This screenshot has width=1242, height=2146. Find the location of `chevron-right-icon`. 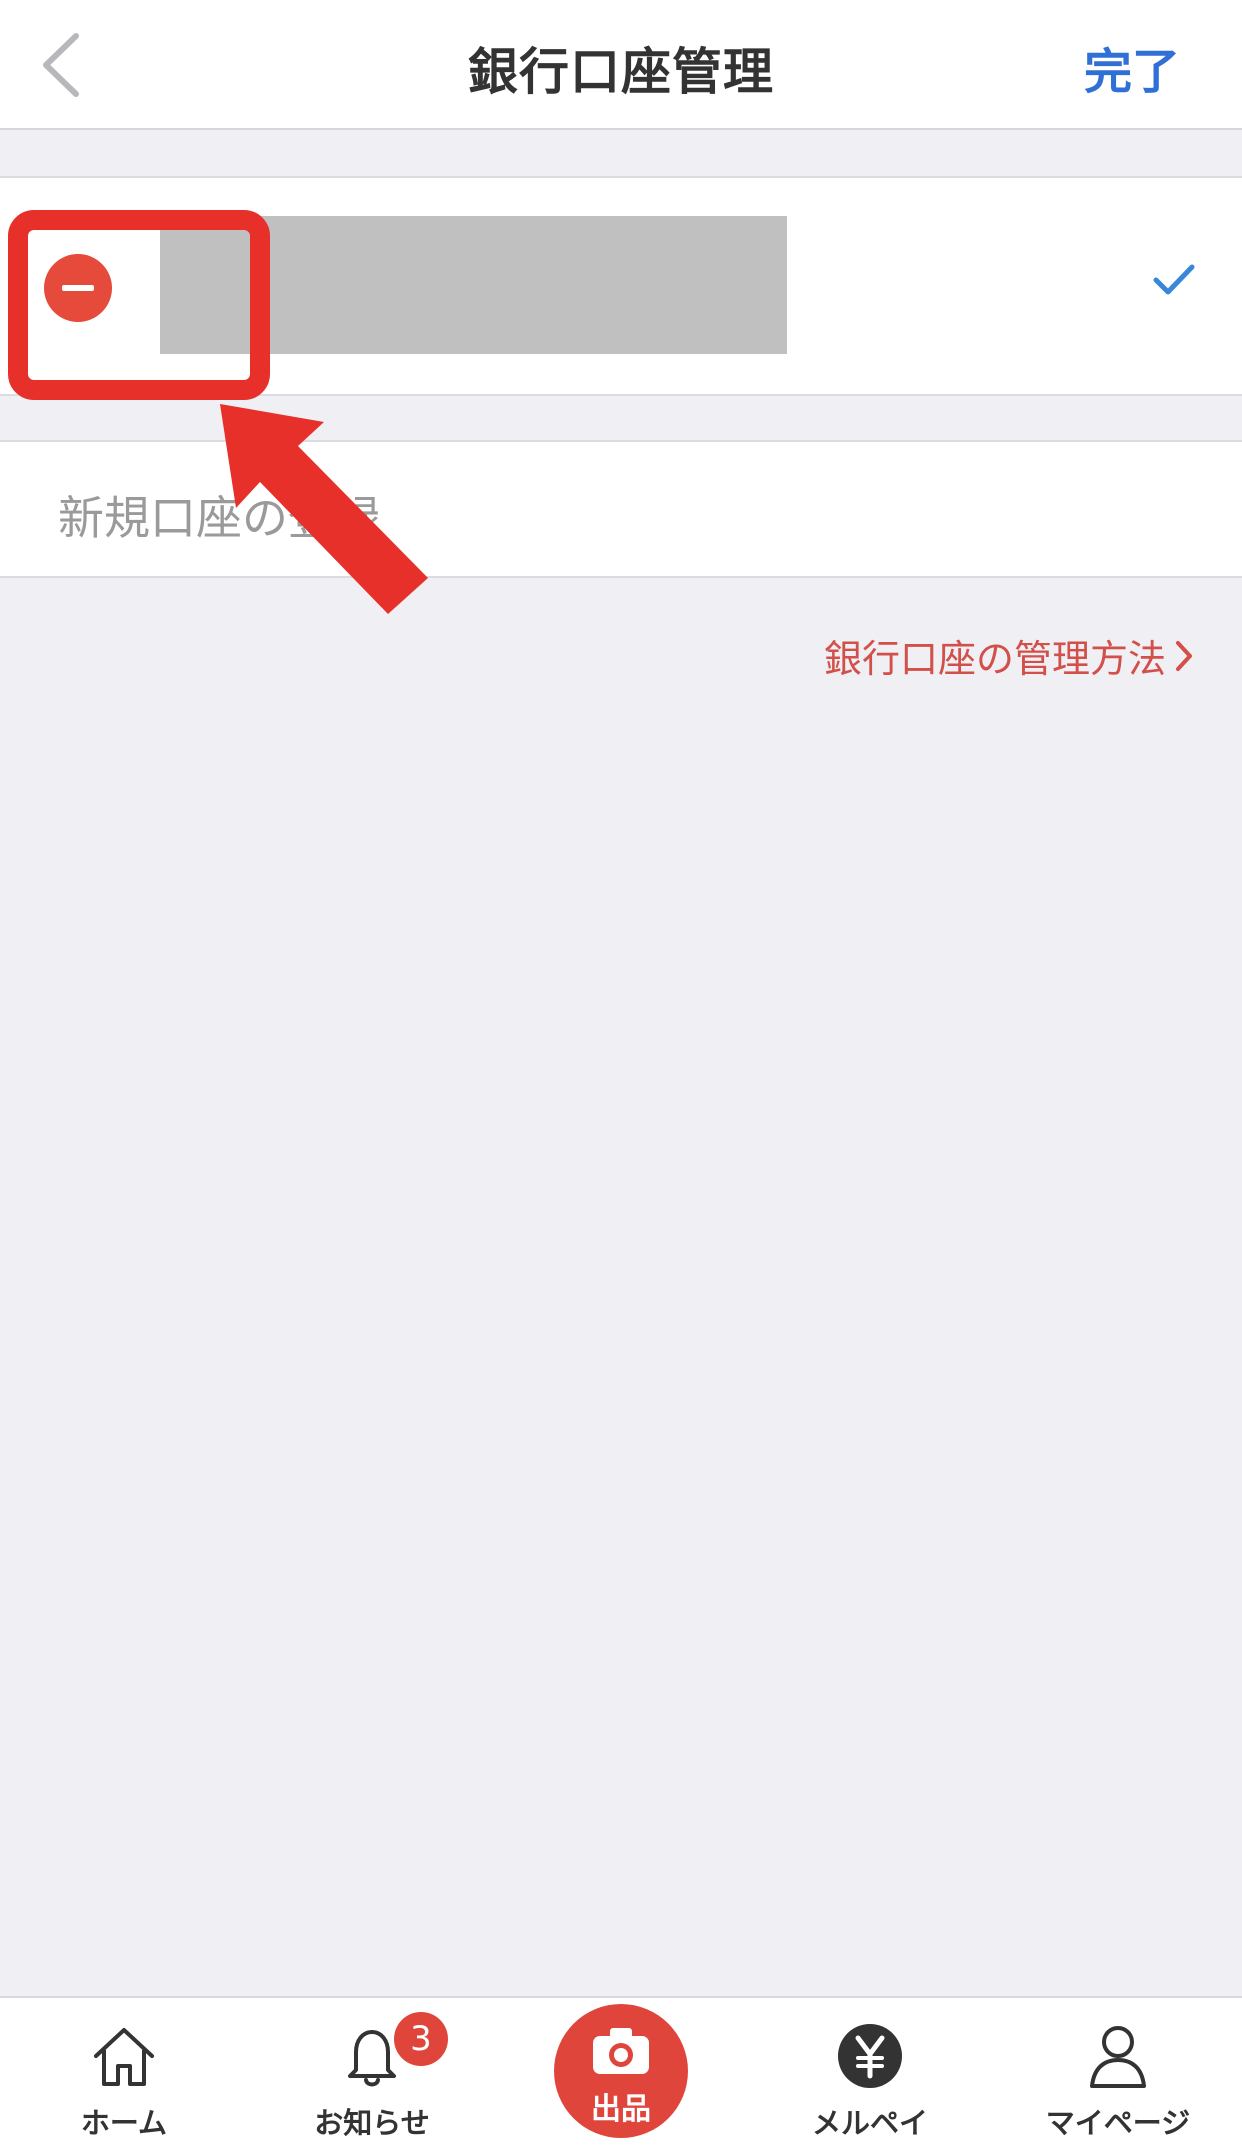

chevron-right-icon is located at coordinates (1184, 655).